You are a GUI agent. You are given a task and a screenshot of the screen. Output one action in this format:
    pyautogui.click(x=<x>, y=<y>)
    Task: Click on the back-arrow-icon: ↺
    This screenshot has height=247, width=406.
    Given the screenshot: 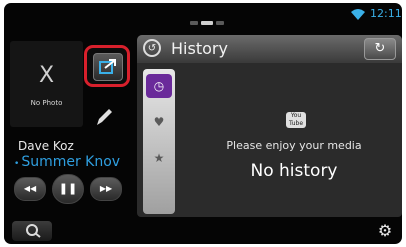 What is the action you would take?
    pyautogui.click(x=152, y=48)
    